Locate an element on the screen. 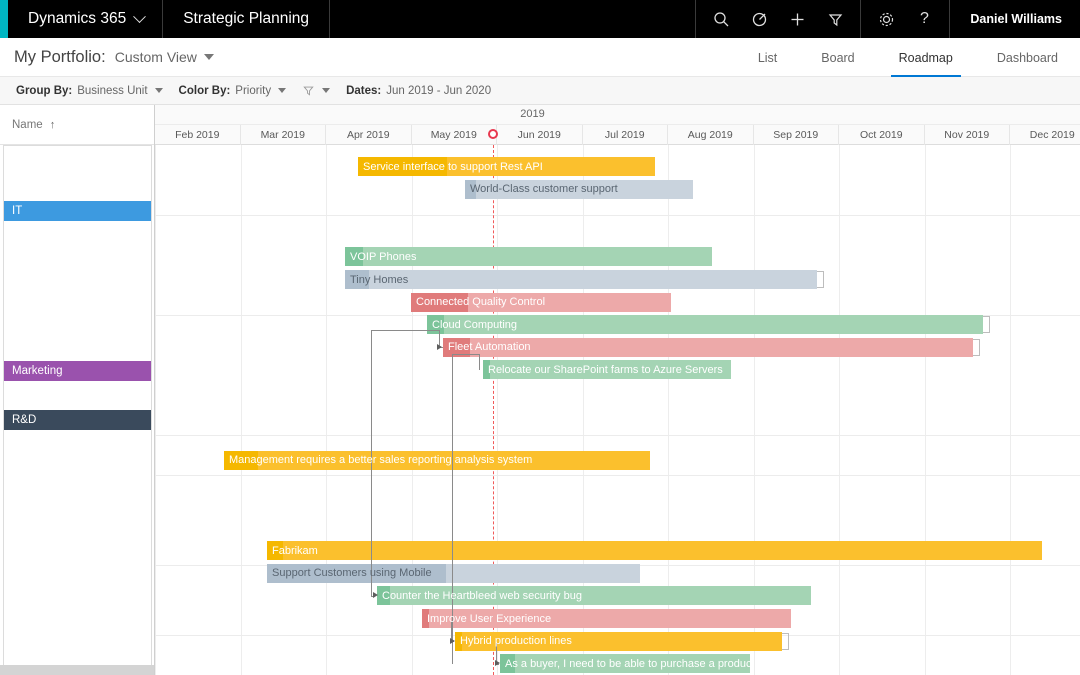 Image resolution: width=1080 pixels, height=675 pixels. group-by-label: Group By: is located at coordinates (44, 90).